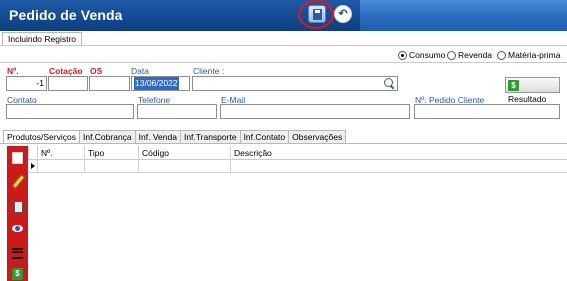 This screenshot has width=567, height=281. I want to click on grid-header-indicator, so click(32, 153).